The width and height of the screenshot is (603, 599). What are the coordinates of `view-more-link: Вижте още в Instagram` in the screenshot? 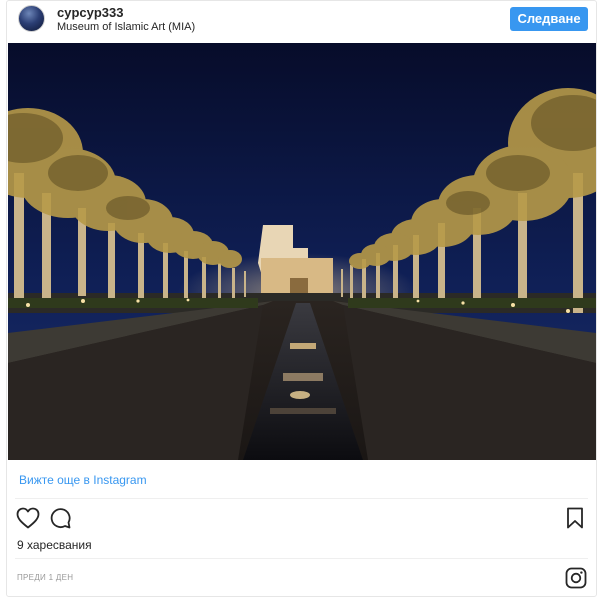 It's located at (83, 480).